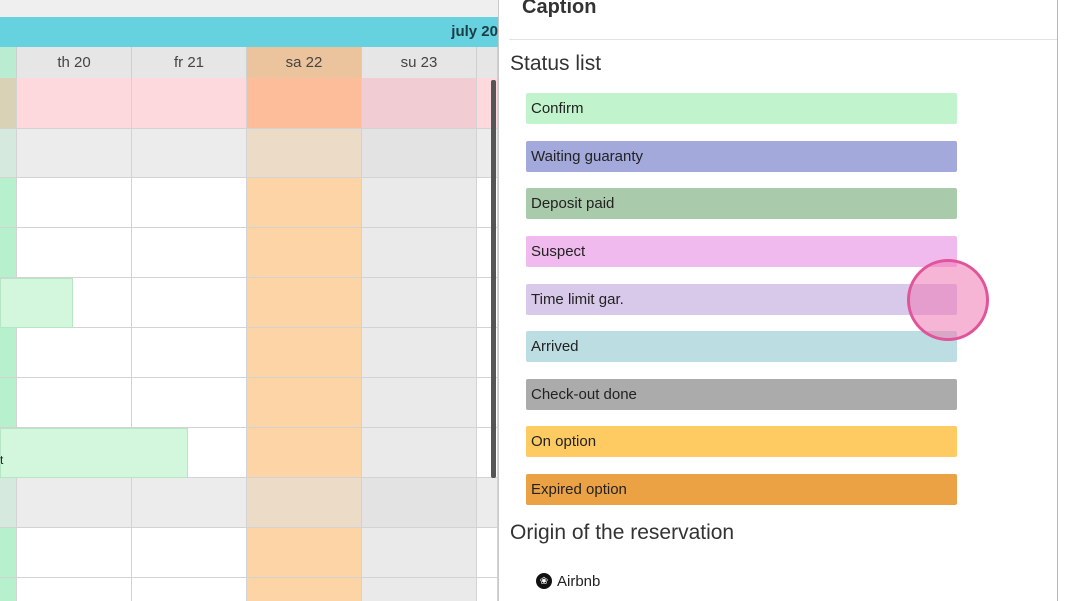  Describe the element at coordinates (36, 303) in the screenshot. I see `booking-bar` at that location.